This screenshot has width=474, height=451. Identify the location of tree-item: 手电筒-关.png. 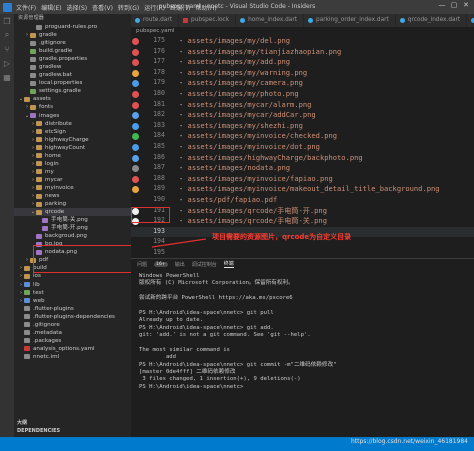
(72, 220).